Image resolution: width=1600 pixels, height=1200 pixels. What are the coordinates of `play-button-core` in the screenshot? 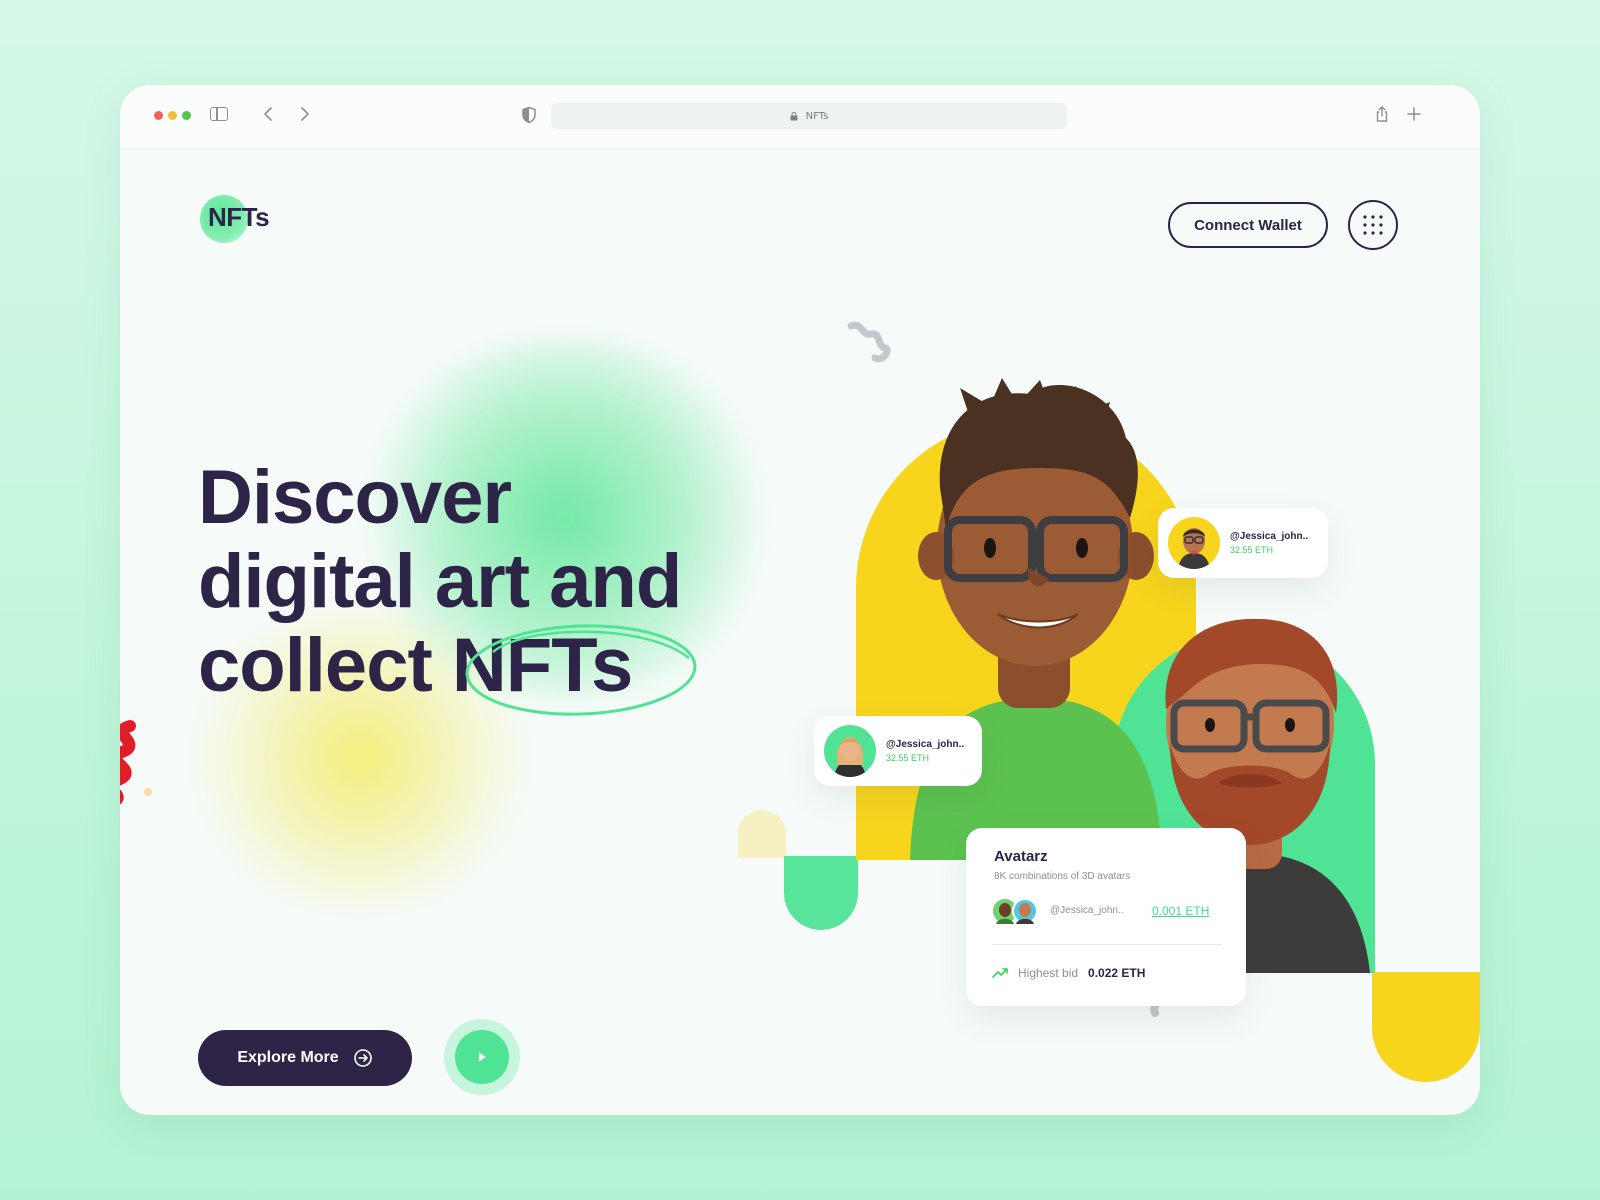 It's located at (482, 1057).